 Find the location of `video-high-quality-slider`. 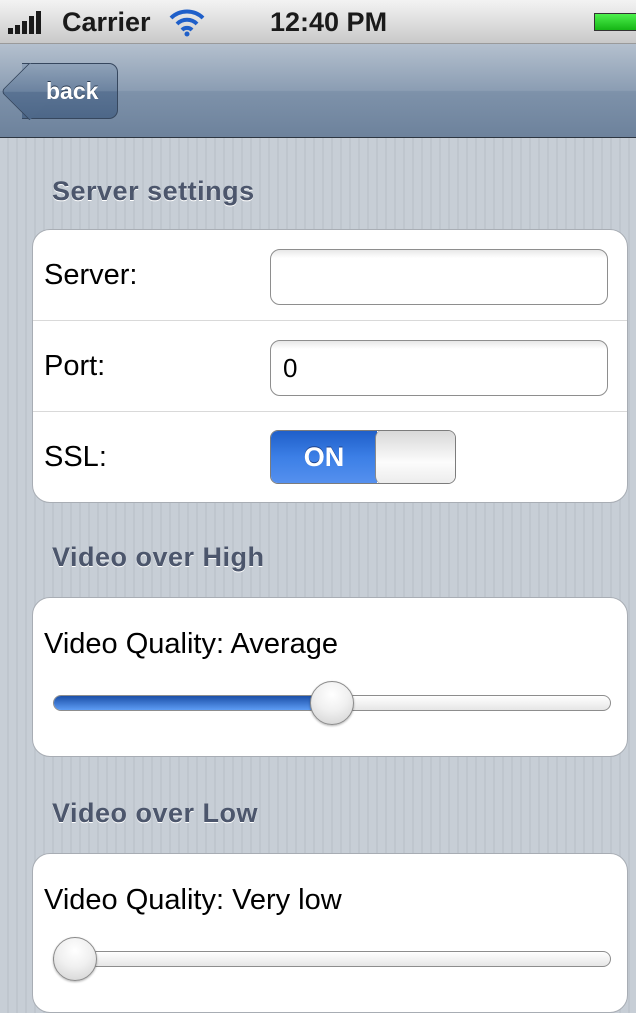

video-high-quality-slider is located at coordinates (332, 703).